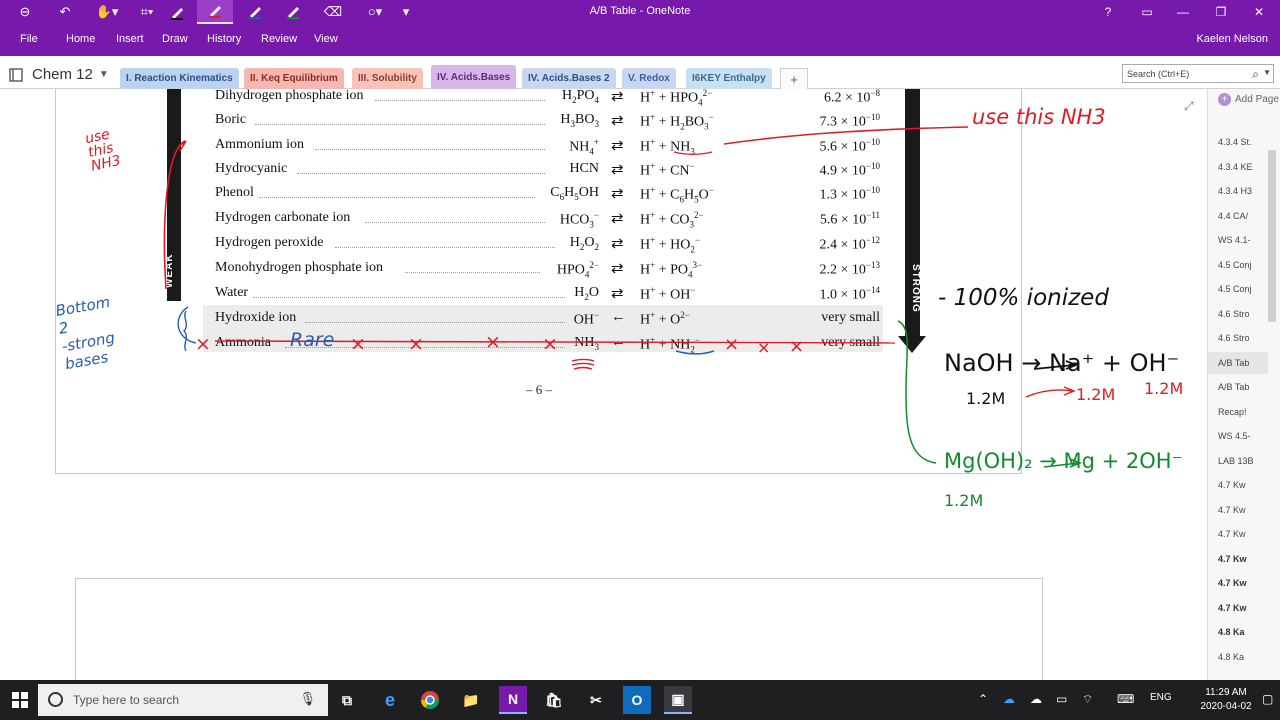 This screenshot has height=720, width=1280. Describe the element at coordinates (677, 122) in the screenshot. I see `products-formula: H+ + H2BO3−` at that location.